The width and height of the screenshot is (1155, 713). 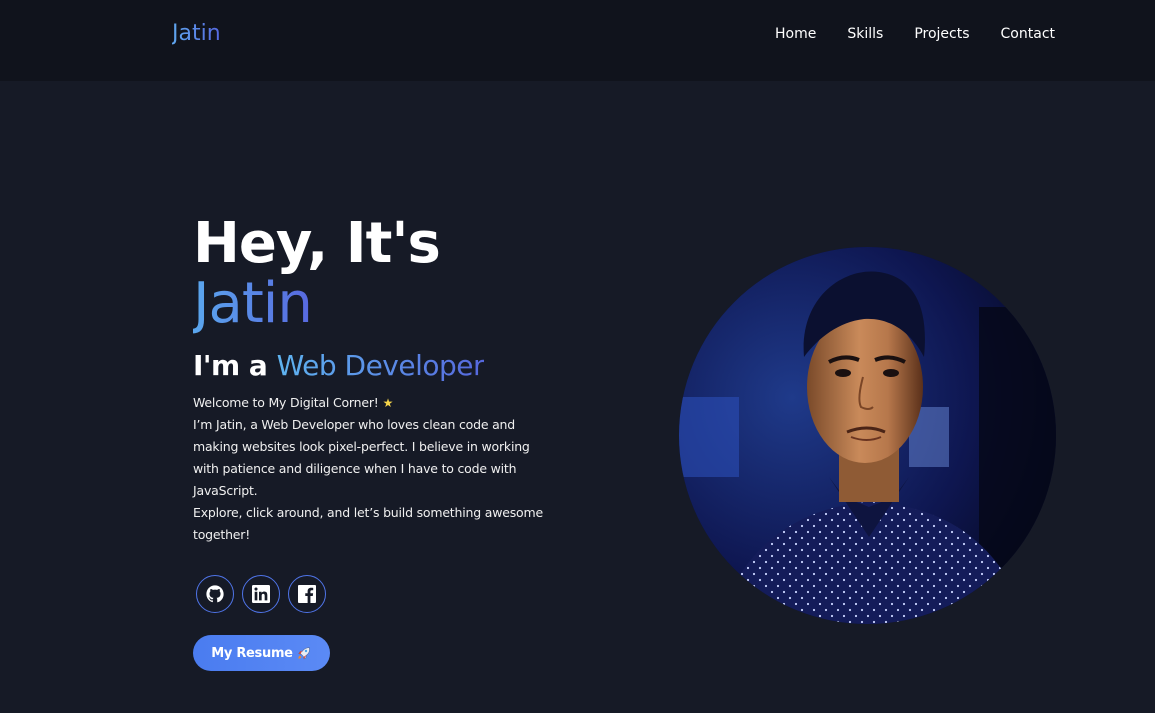 I want to click on role-highlight: Web Developer, so click(x=380, y=365).